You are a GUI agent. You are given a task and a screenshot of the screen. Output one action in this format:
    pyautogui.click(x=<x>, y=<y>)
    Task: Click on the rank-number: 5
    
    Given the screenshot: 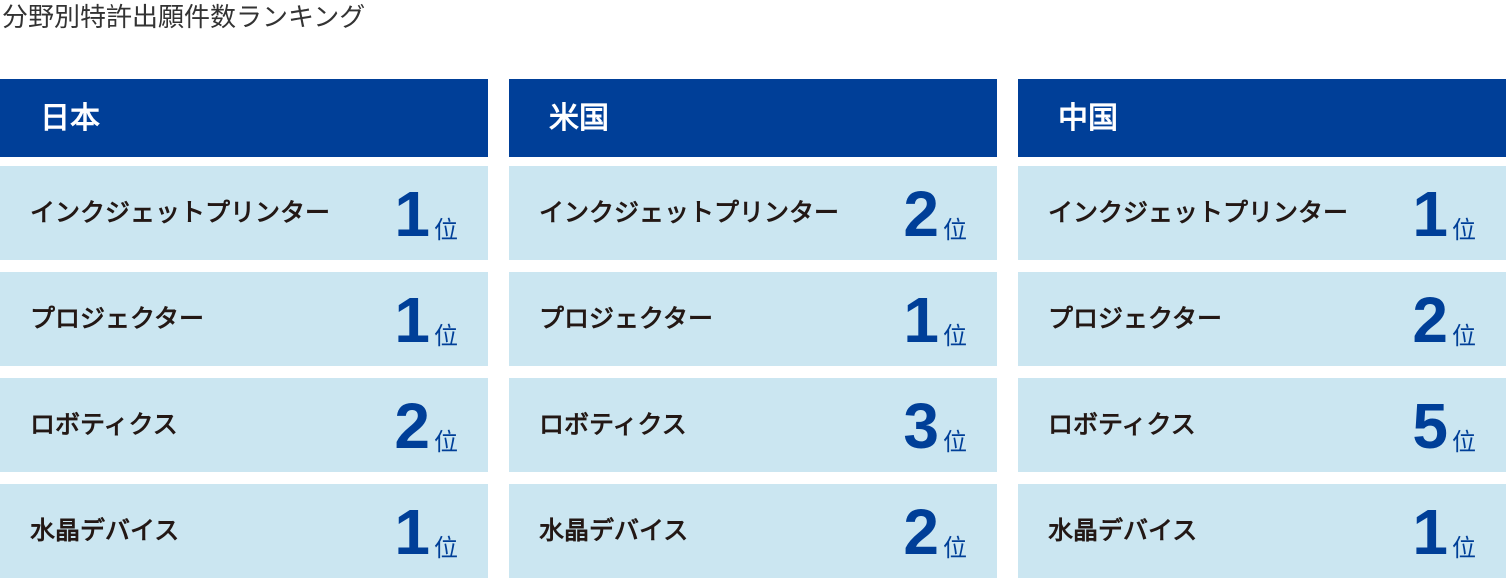 What is the action you would take?
    pyautogui.click(x=1430, y=426)
    